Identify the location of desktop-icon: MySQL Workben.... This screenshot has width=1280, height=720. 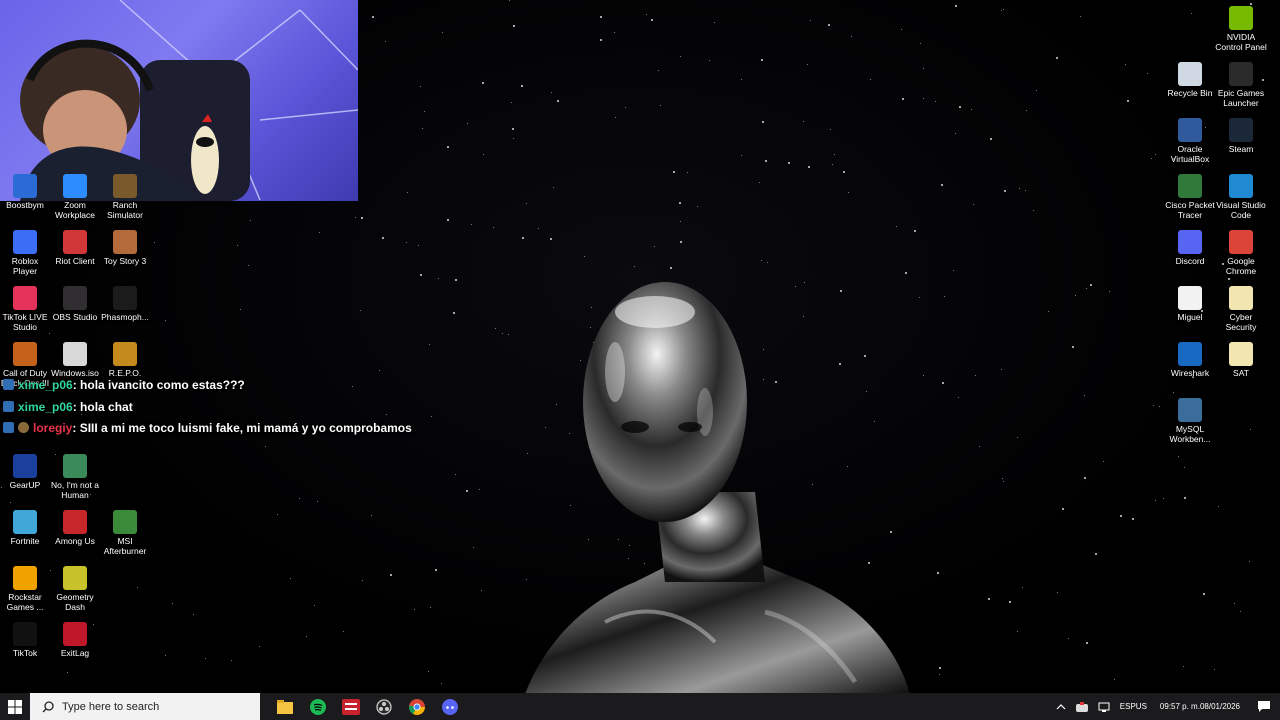
(1190, 421).